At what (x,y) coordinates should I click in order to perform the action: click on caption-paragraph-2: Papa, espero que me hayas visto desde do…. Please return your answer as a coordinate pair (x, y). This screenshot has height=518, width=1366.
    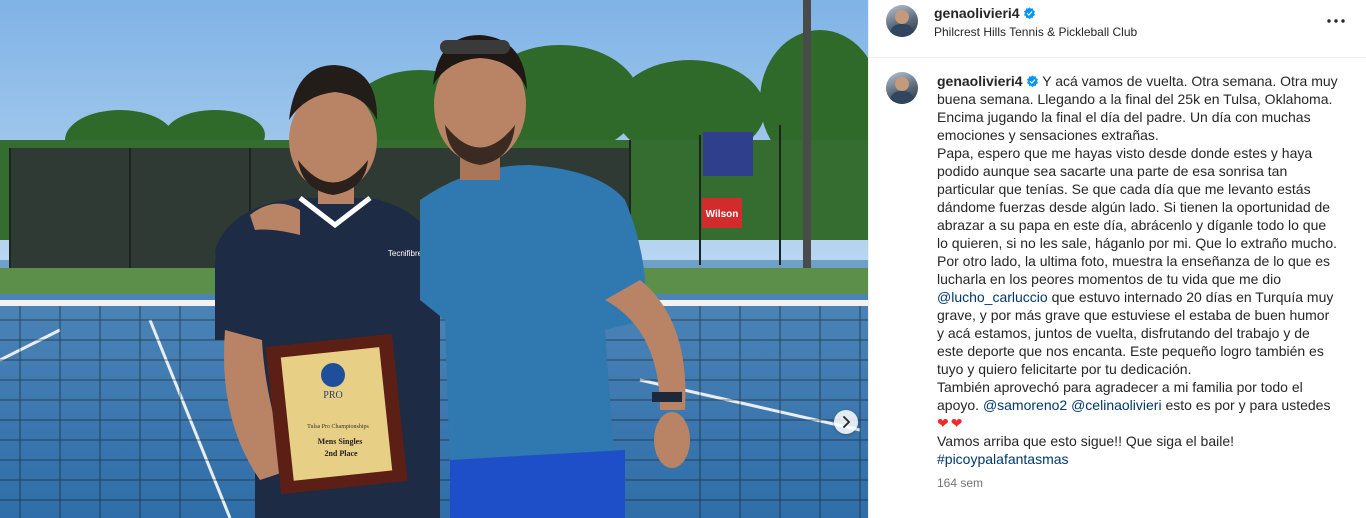
    Looking at the image, I should click on (1137, 198).